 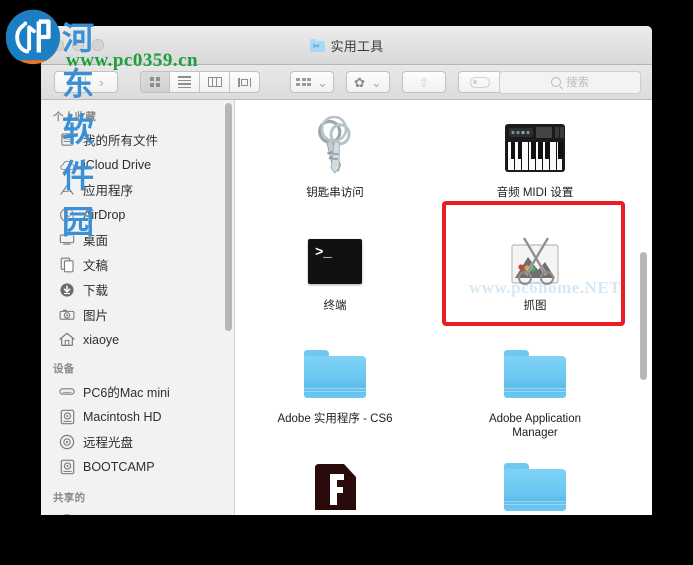 I want to click on search-icon, so click(x=556, y=82).